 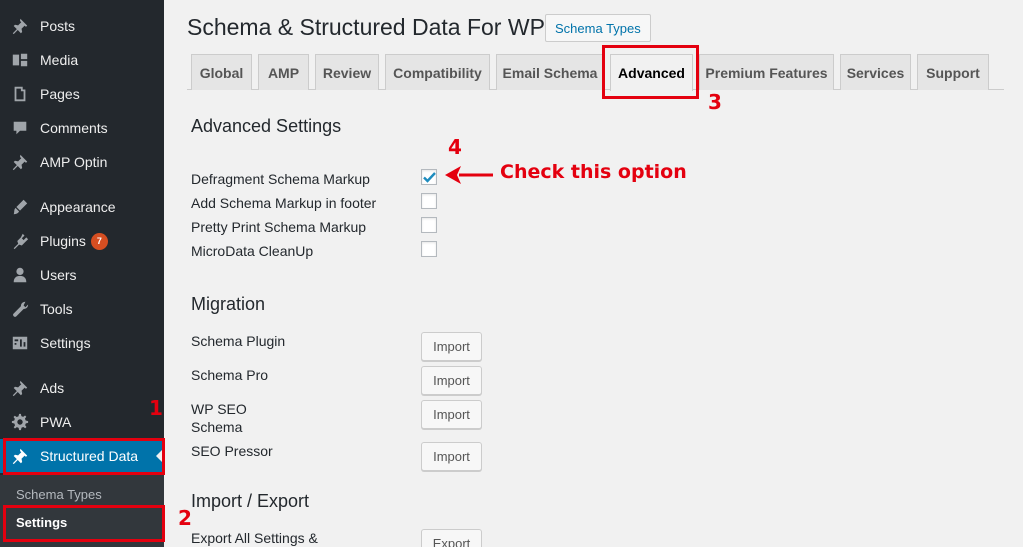 What do you see at coordinates (74, 162) in the screenshot?
I see `menu-label: AMP Optin` at bounding box center [74, 162].